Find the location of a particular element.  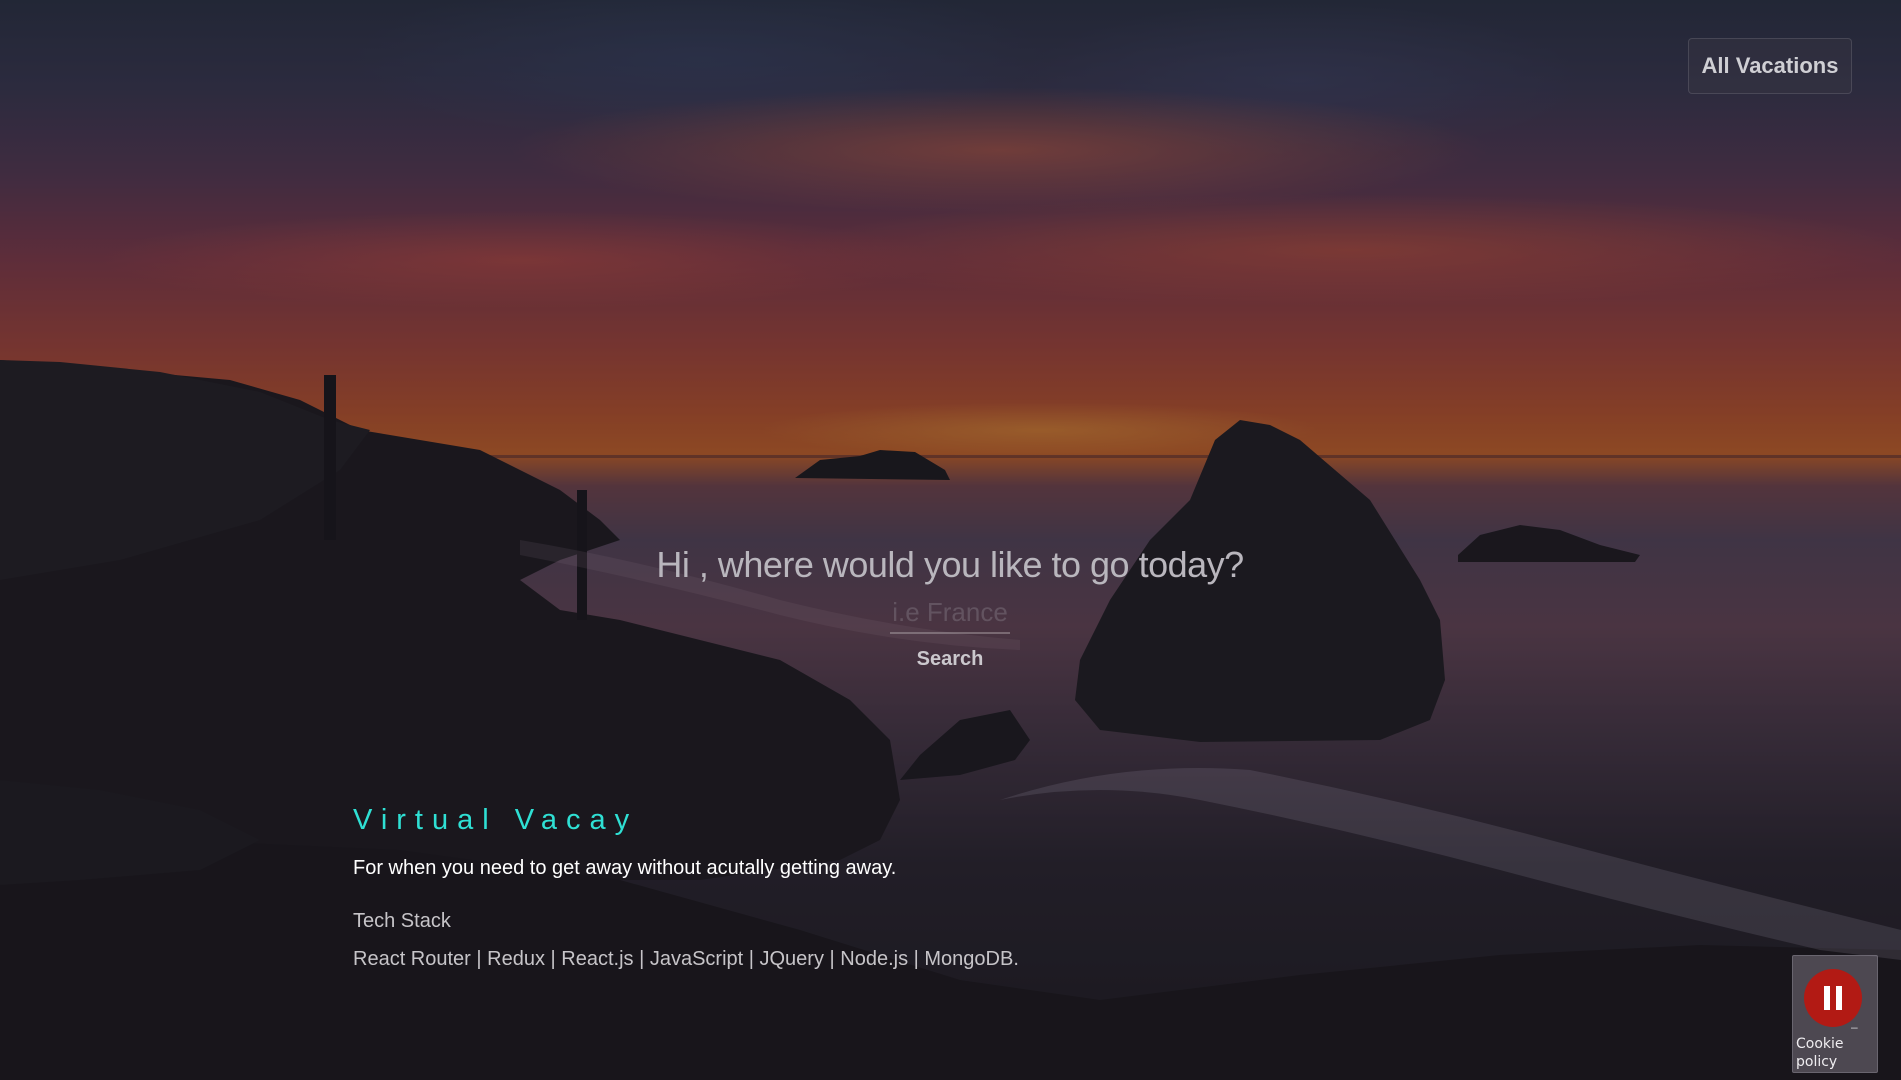

pause-button is located at coordinates (1833, 998).